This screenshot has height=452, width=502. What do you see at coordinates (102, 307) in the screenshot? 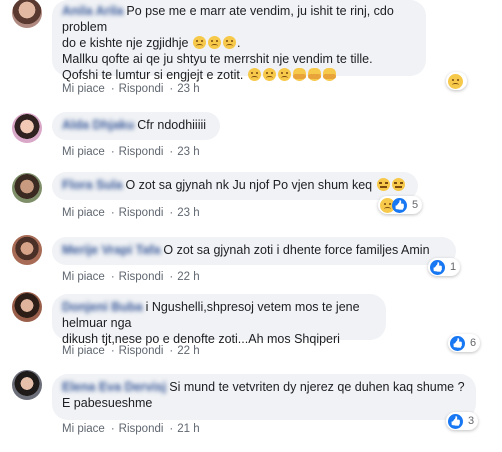
I see `comment-author: Donjeni Buba` at bounding box center [102, 307].